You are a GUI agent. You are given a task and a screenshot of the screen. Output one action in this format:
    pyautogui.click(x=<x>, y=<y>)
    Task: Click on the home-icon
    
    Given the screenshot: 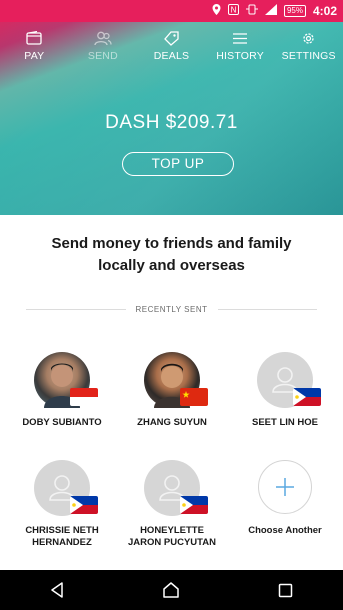 What is the action you would take?
    pyautogui.click(x=171, y=590)
    